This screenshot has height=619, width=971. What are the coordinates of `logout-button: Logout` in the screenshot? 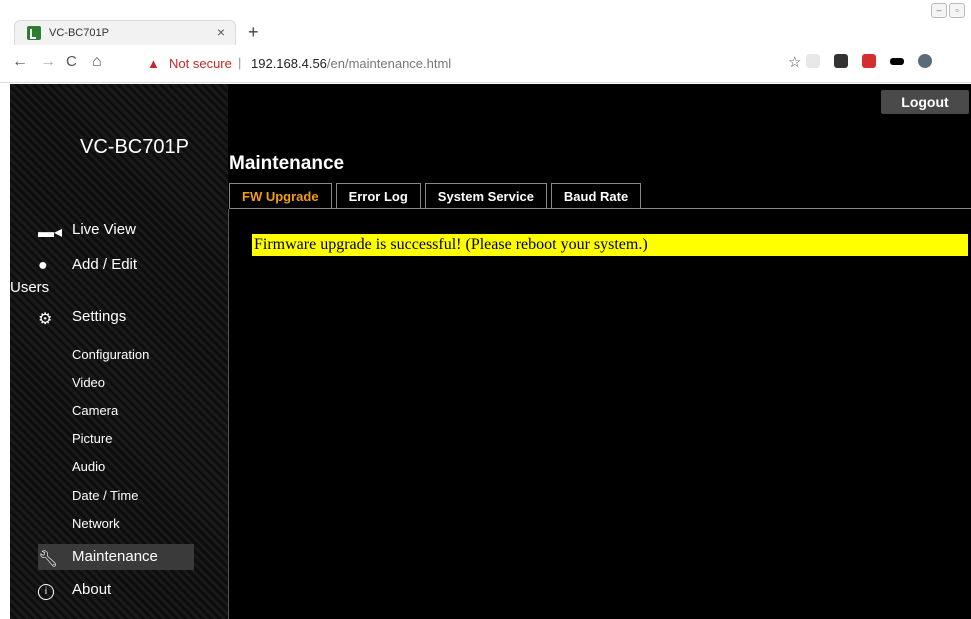 It's located at (925, 102).